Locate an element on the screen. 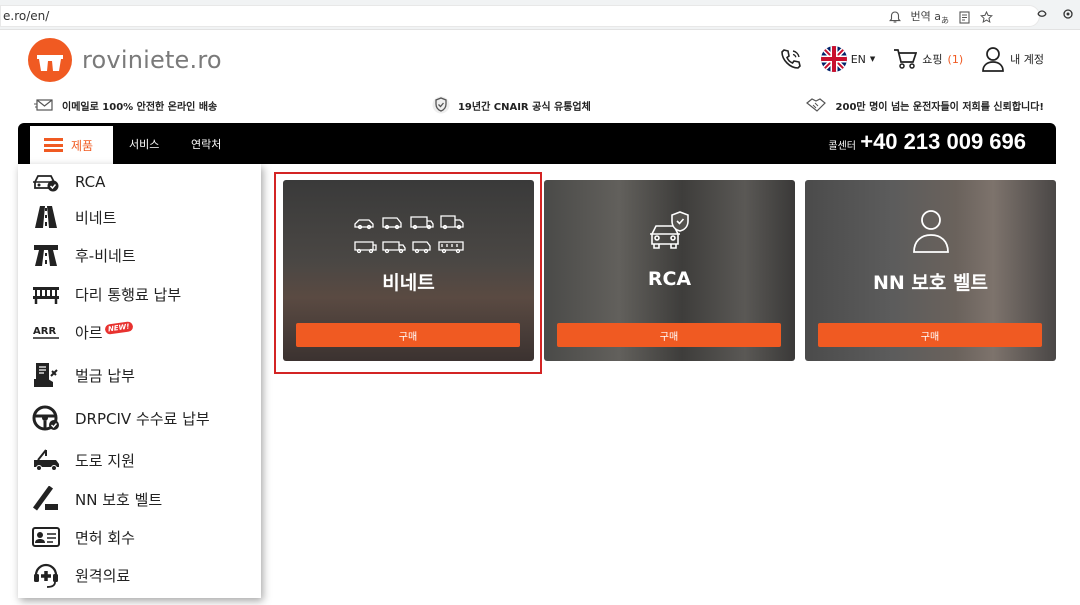  account-button: 내 계정 is located at coordinates (1012, 59).